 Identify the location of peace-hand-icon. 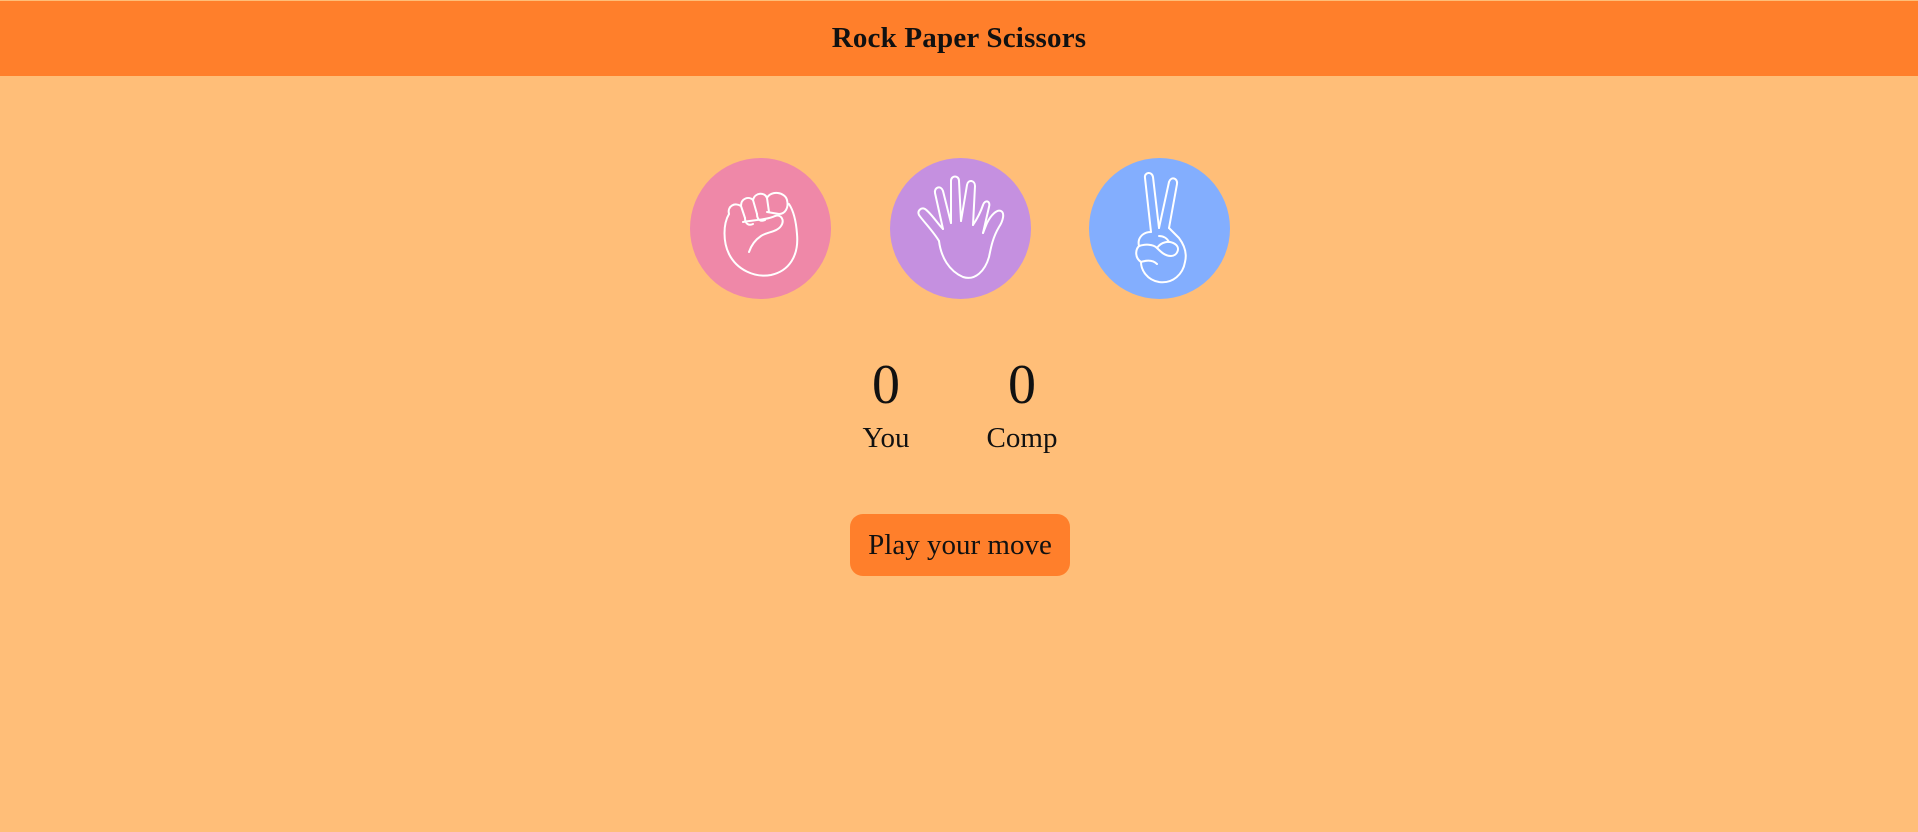
(1160, 229).